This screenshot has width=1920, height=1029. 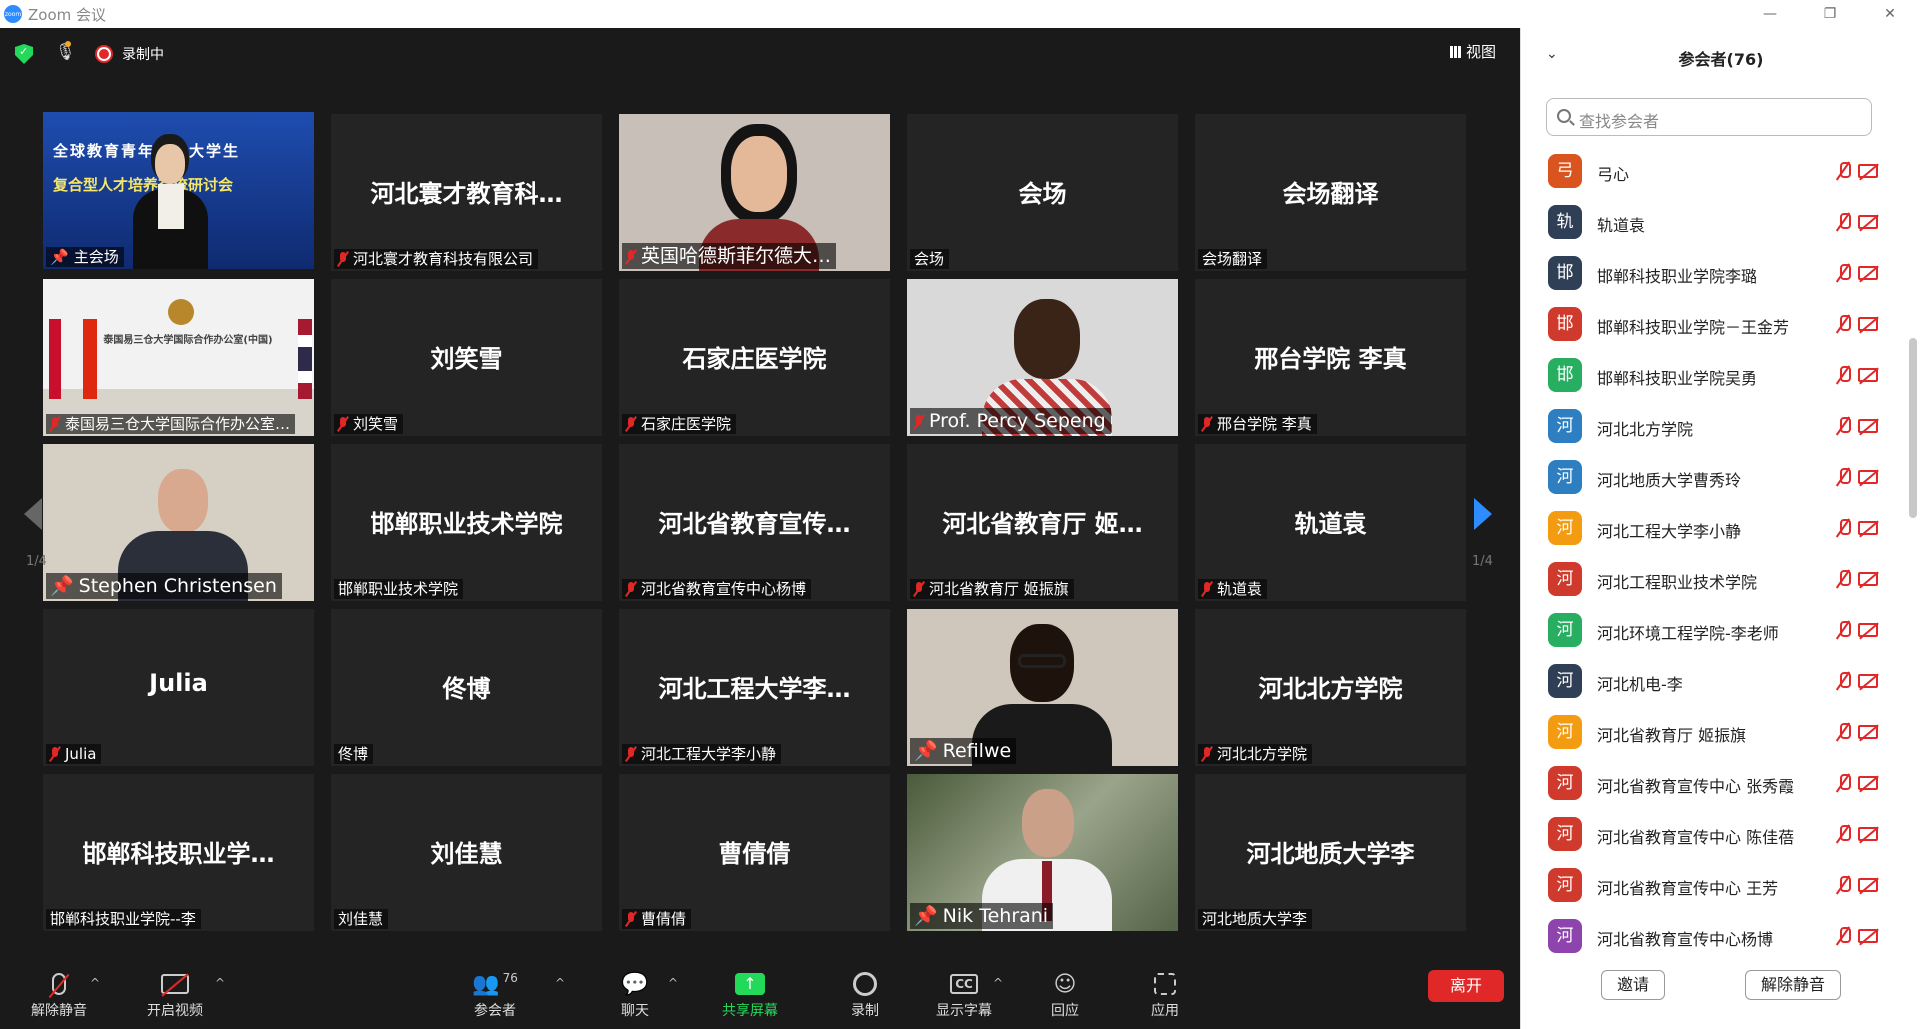 What do you see at coordinates (466, 357) in the screenshot?
I see `video-tile: 刘笑雪 刘笑雪` at bounding box center [466, 357].